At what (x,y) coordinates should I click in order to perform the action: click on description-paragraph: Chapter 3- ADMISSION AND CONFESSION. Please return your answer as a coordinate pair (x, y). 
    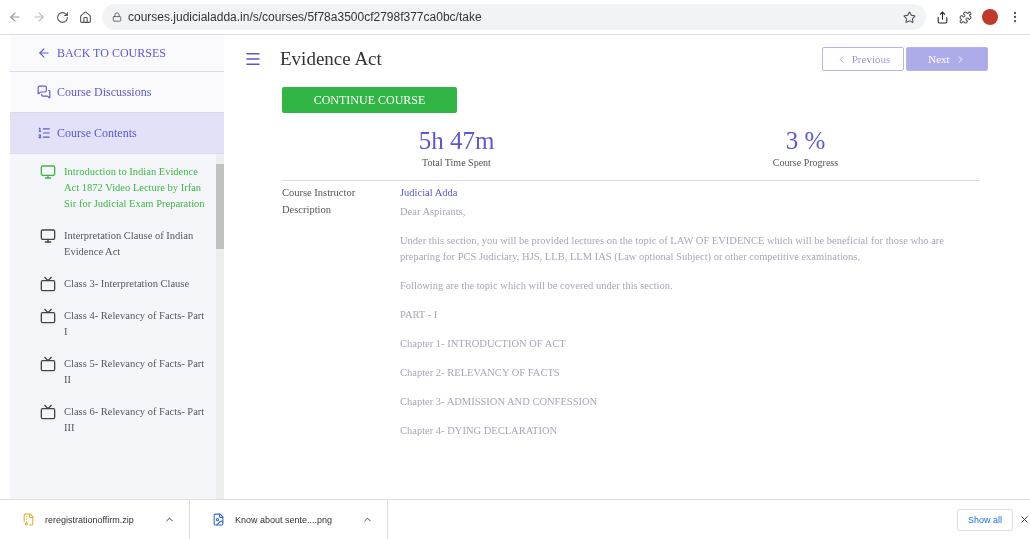
    Looking at the image, I should click on (499, 402).